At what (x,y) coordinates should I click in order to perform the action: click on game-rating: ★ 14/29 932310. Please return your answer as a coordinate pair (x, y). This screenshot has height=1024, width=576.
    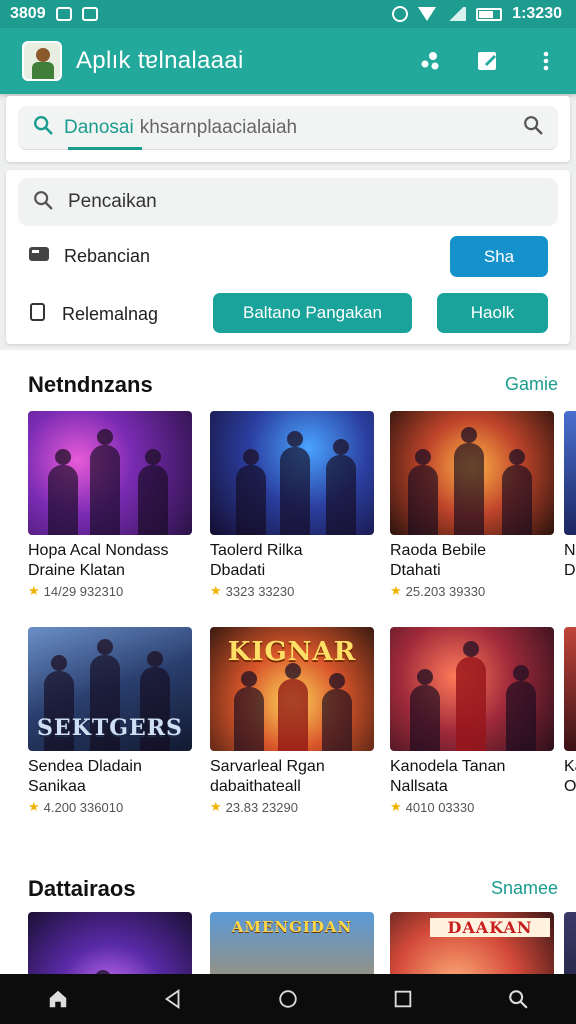
    Looking at the image, I should click on (110, 591).